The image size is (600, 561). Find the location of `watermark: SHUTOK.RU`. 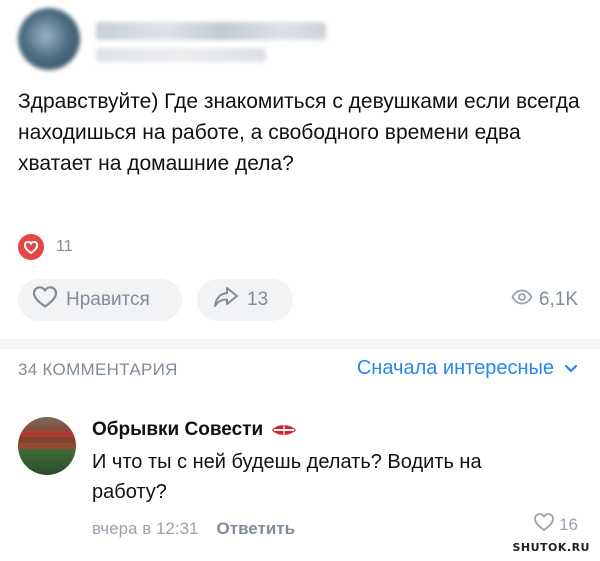

watermark: SHUTOK.RU is located at coordinates (551, 547).